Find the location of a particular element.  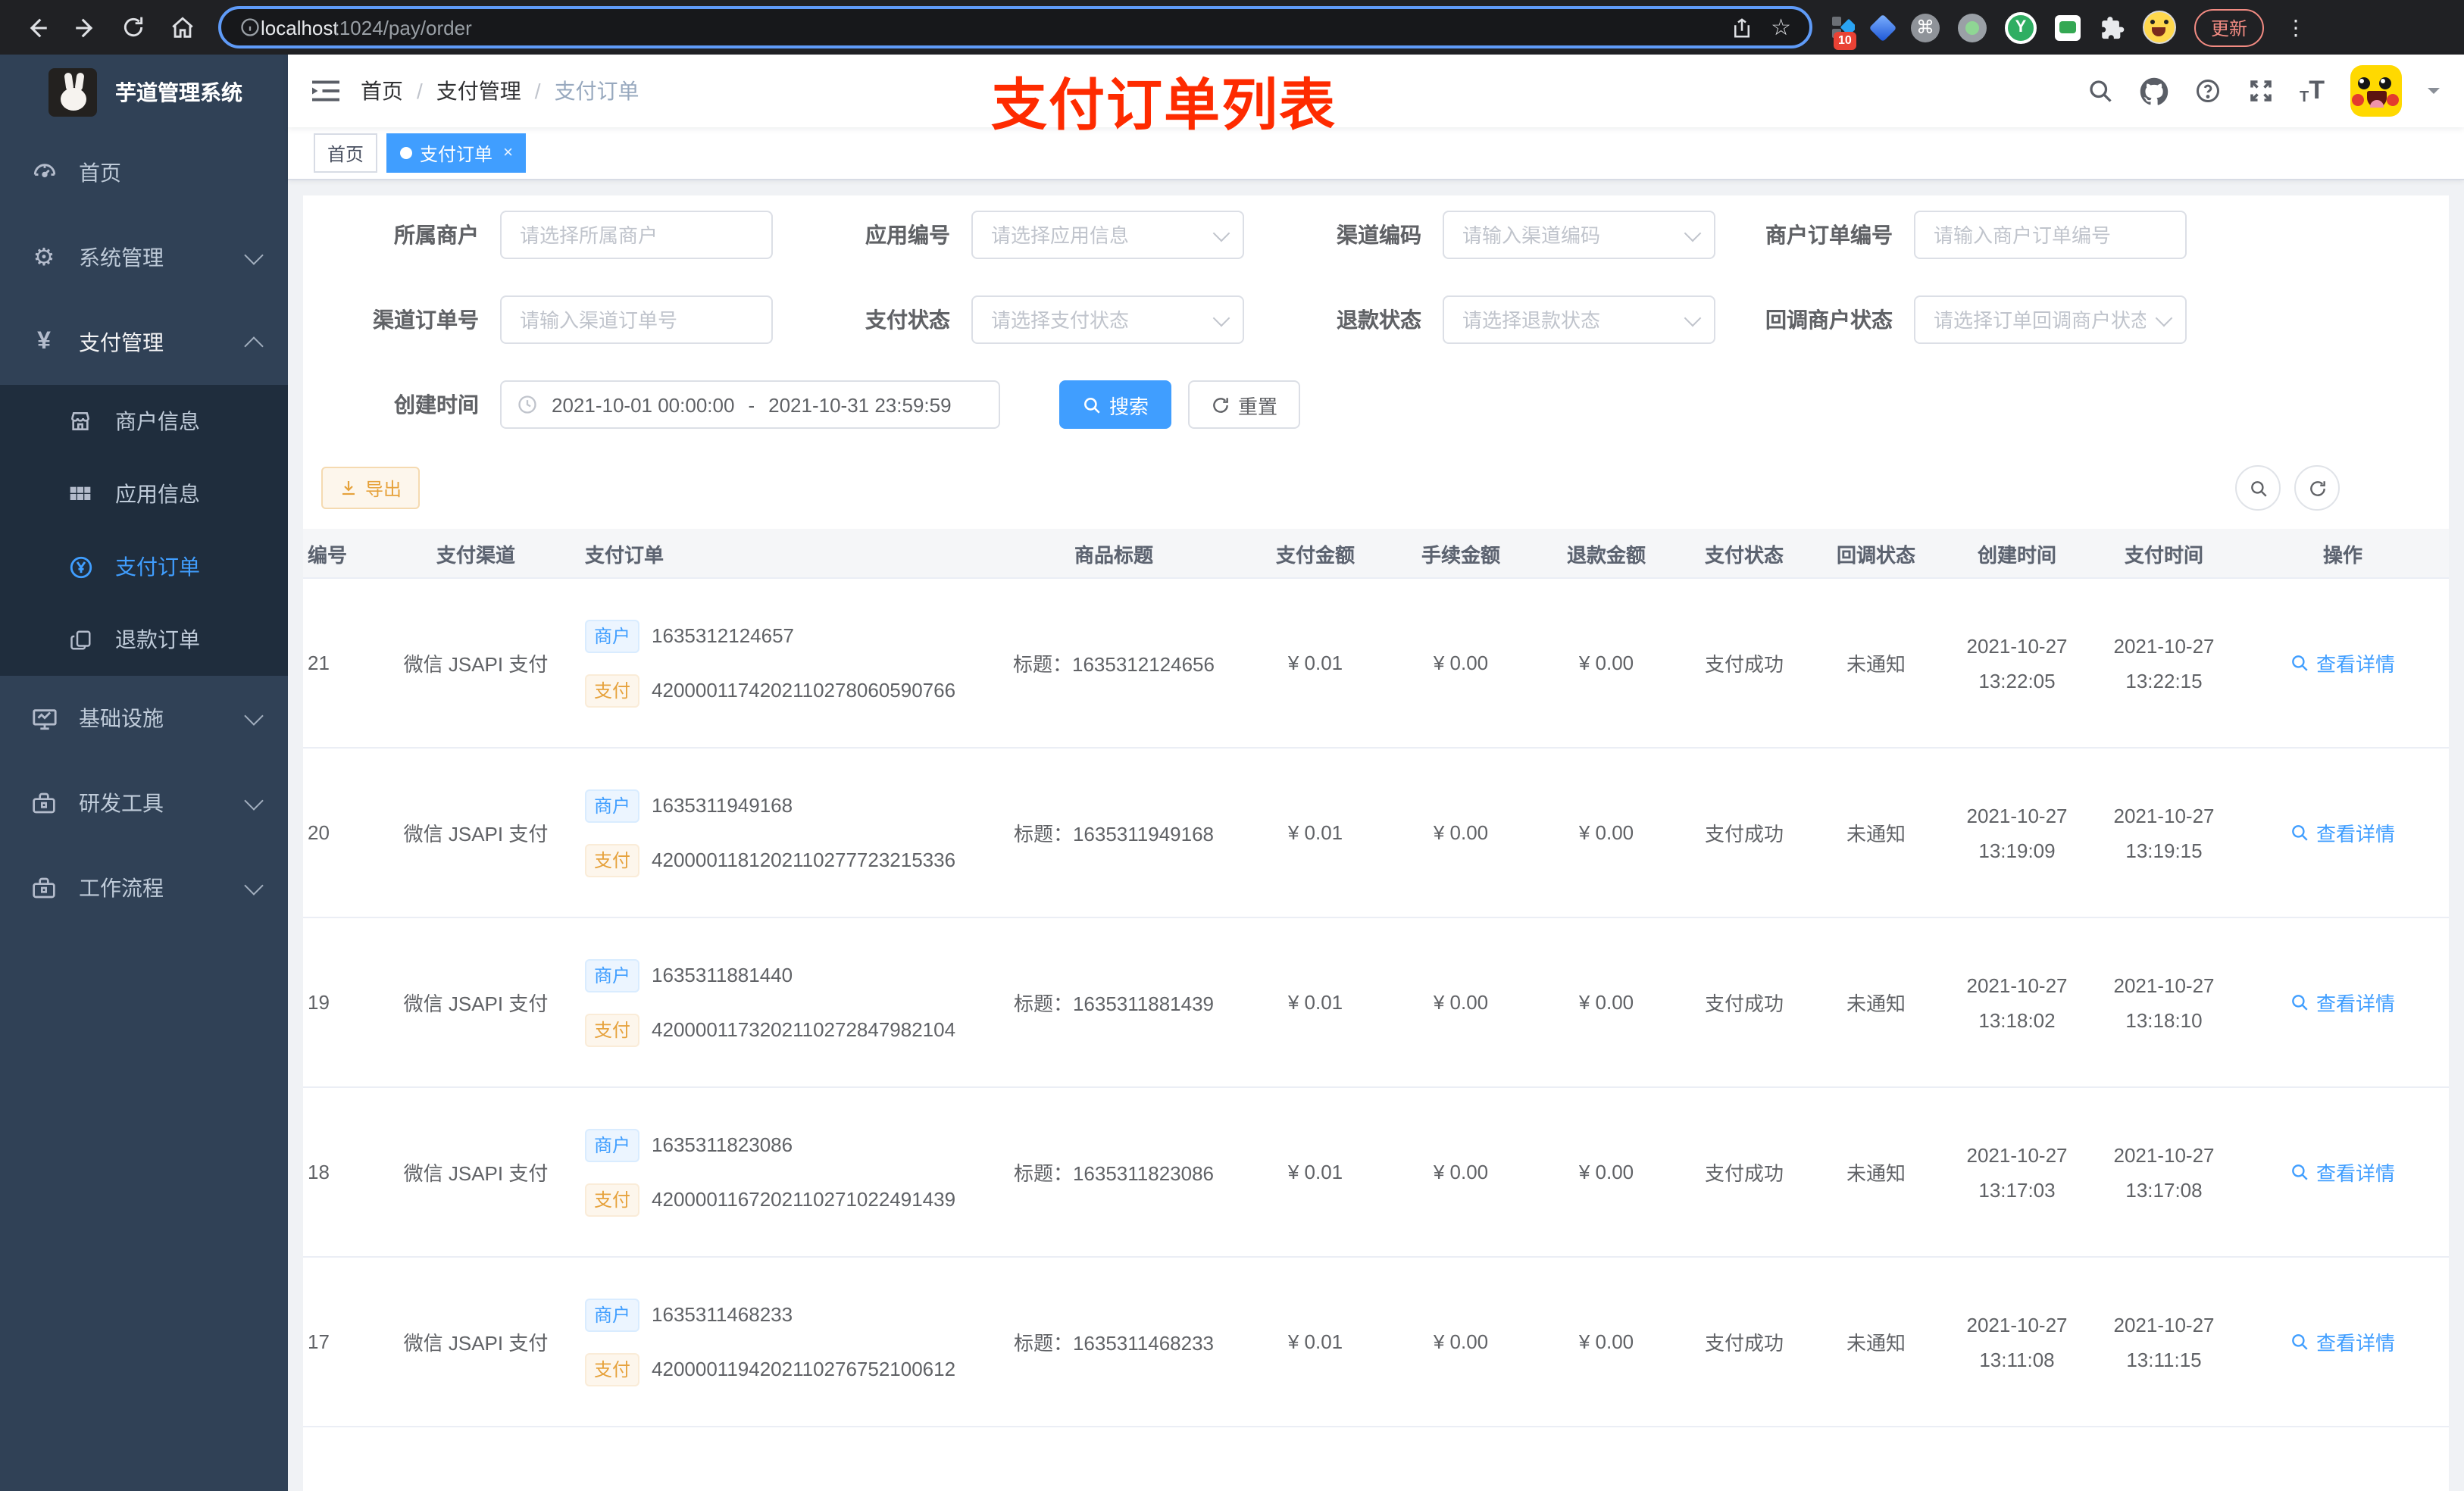

tag-home: 首页 is located at coordinates (346, 153).